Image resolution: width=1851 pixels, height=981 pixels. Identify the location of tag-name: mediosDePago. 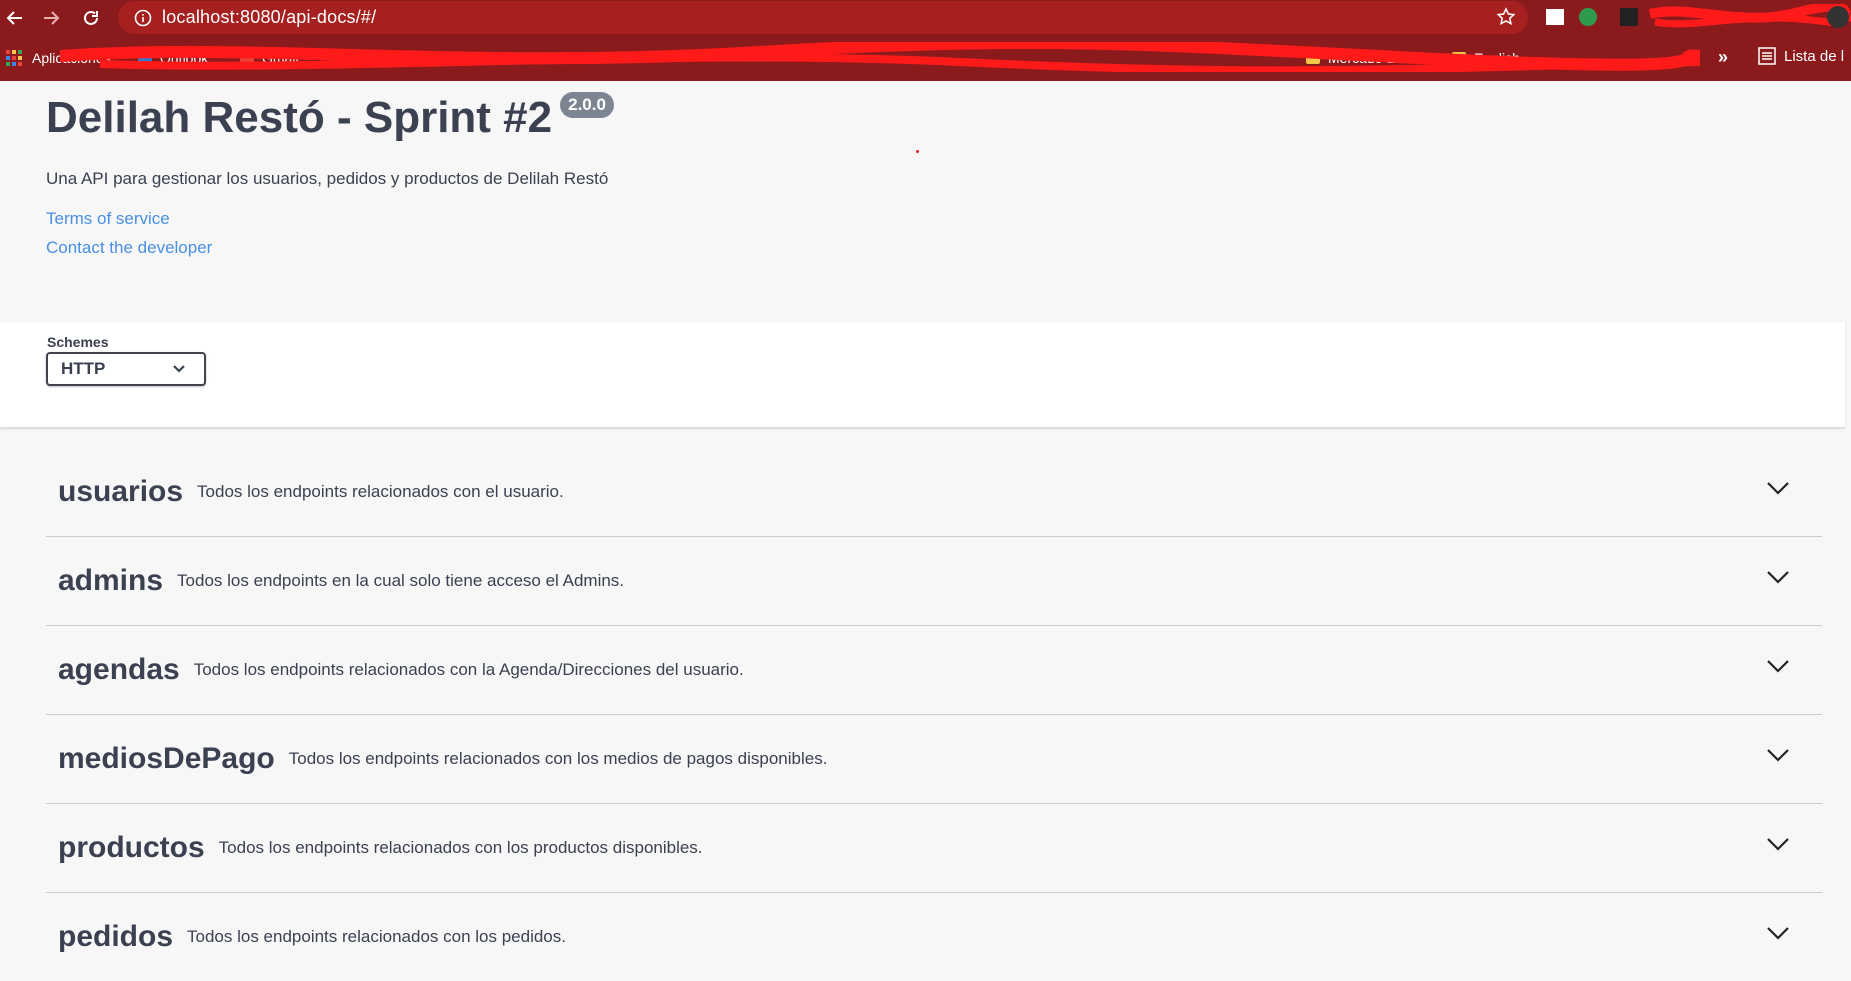
(166, 758).